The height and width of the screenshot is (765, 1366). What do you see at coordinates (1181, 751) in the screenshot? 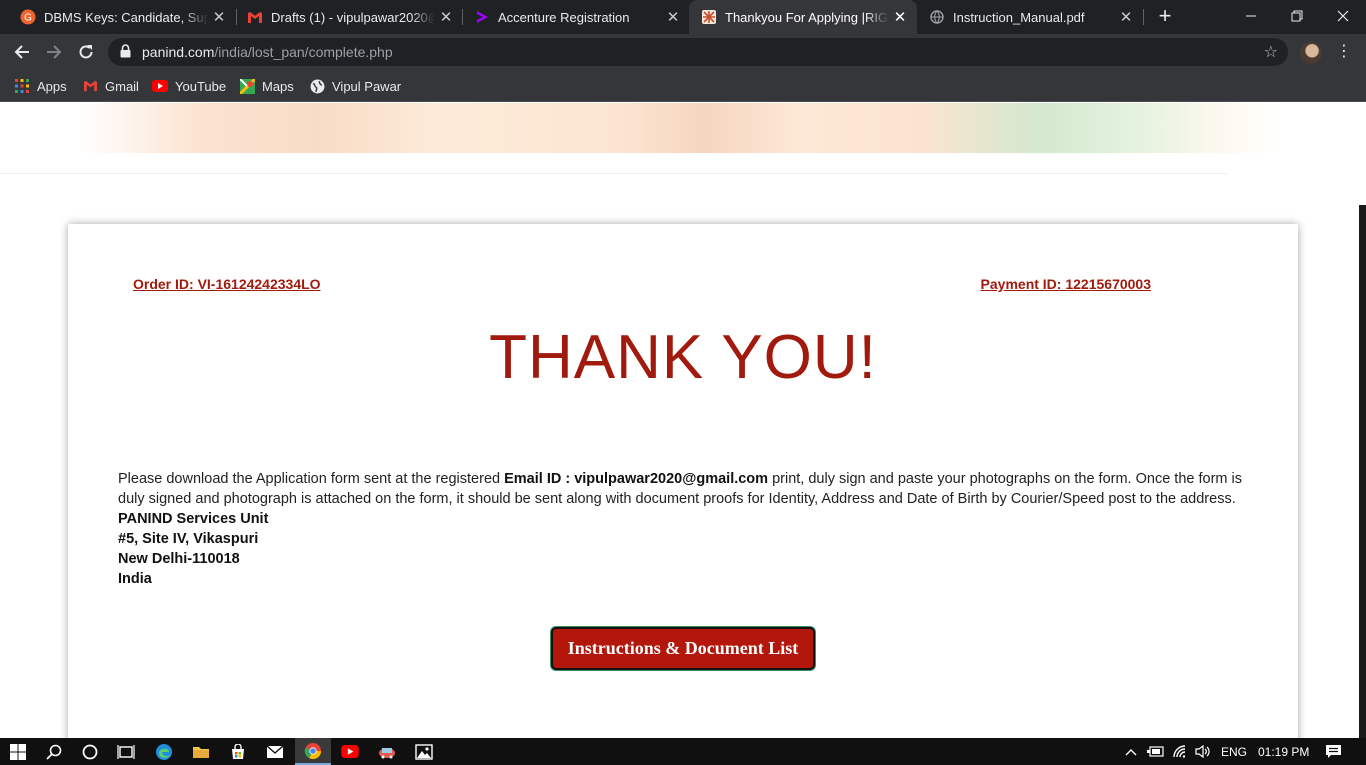
I see `wifi-icon` at bounding box center [1181, 751].